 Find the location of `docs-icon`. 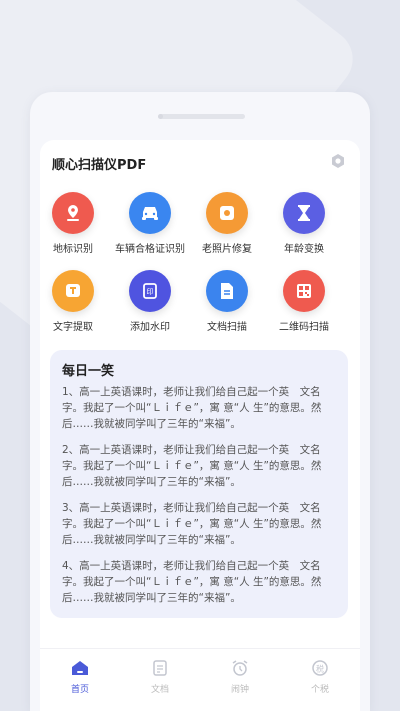

docs-icon is located at coordinates (160, 668).